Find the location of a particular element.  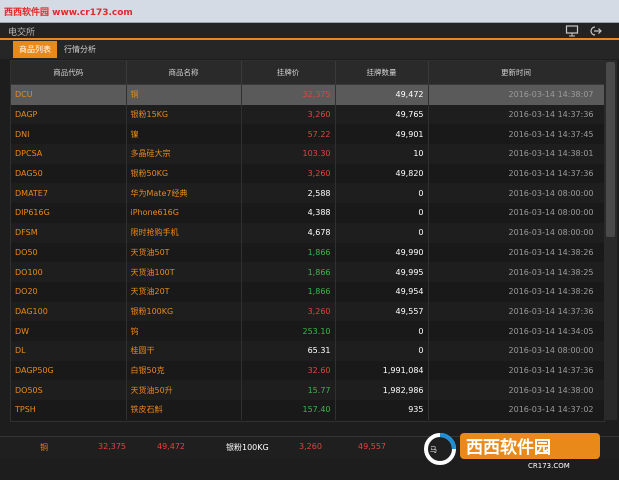

vertical-scrollbar is located at coordinates (610, 240).